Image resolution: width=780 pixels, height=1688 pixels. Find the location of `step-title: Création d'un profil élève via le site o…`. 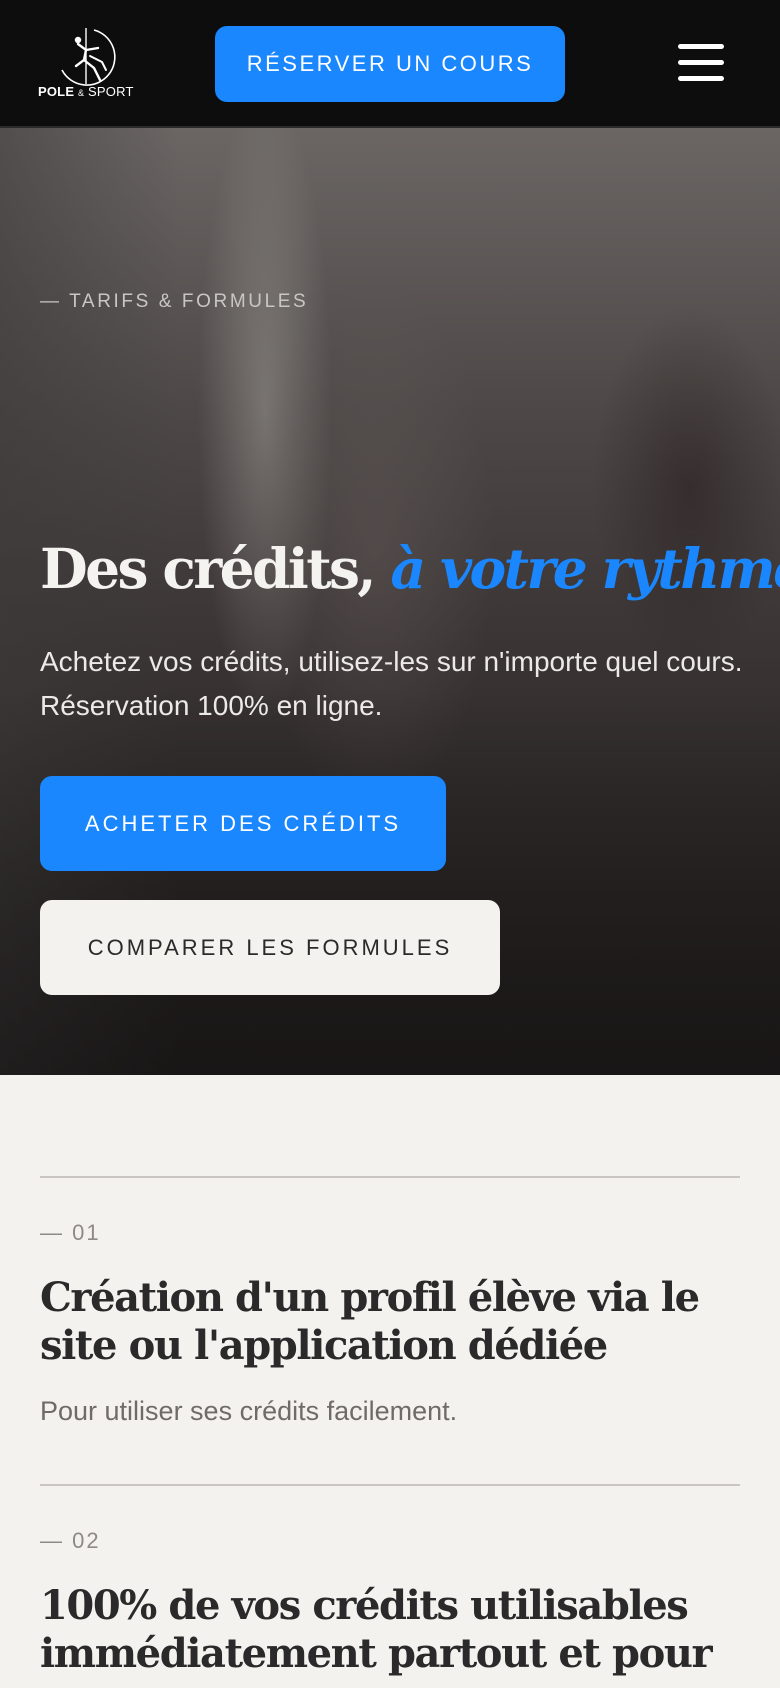

step-title: Création d'un profil élève via le site o… is located at coordinates (370, 1321).